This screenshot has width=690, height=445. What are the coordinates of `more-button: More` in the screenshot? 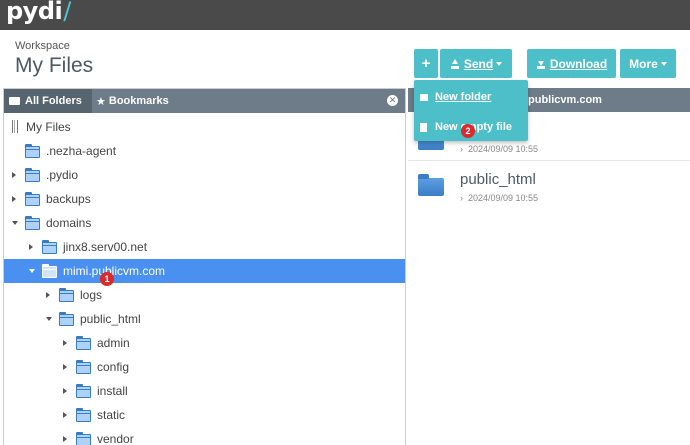 It's located at (648, 63).